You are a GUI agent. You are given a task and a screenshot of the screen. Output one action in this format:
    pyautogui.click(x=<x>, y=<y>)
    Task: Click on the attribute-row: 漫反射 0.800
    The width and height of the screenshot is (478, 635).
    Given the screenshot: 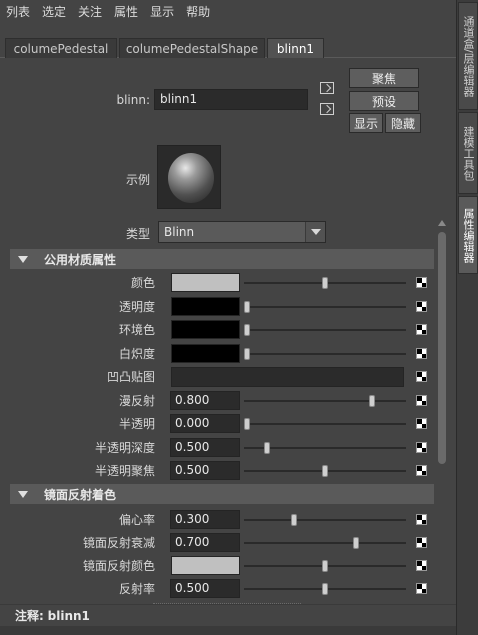 What is the action you would take?
    pyautogui.click(x=222, y=400)
    